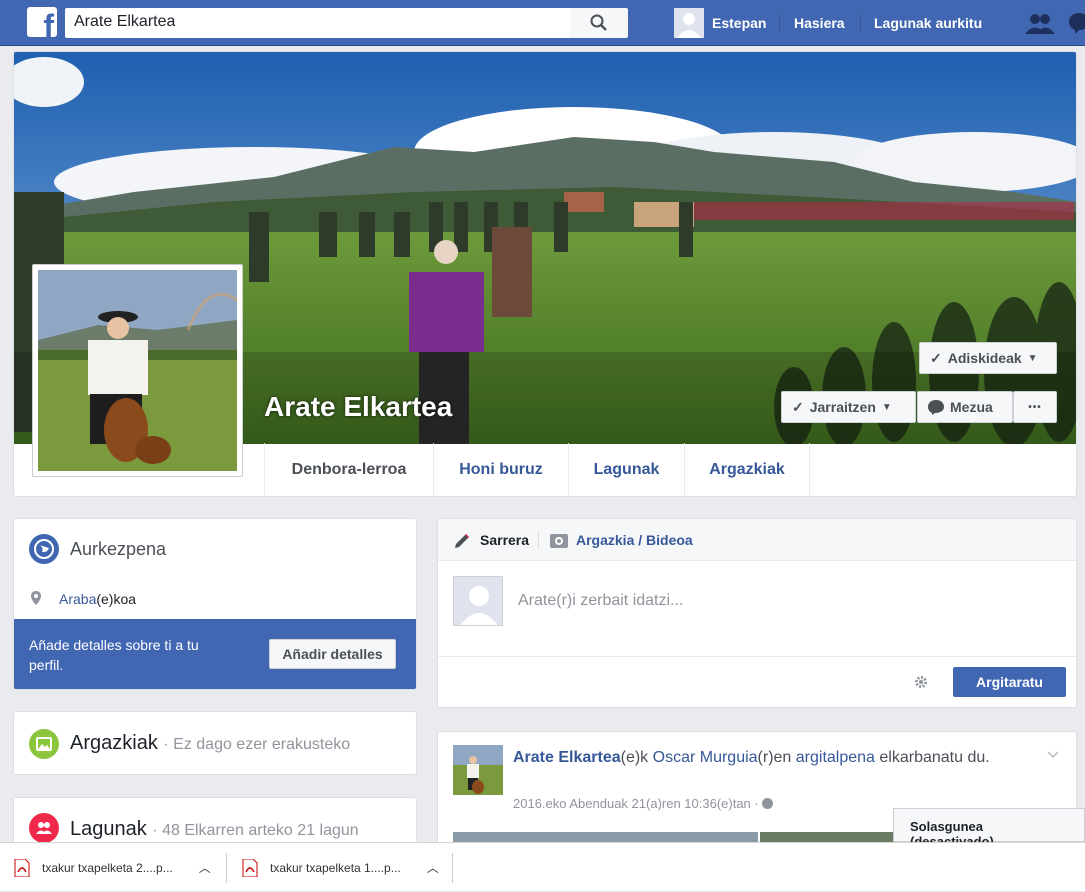 The width and height of the screenshot is (1085, 892). What do you see at coordinates (757, 656) in the screenshot?
I see `composer-divider` at bounding box center [757, 656].